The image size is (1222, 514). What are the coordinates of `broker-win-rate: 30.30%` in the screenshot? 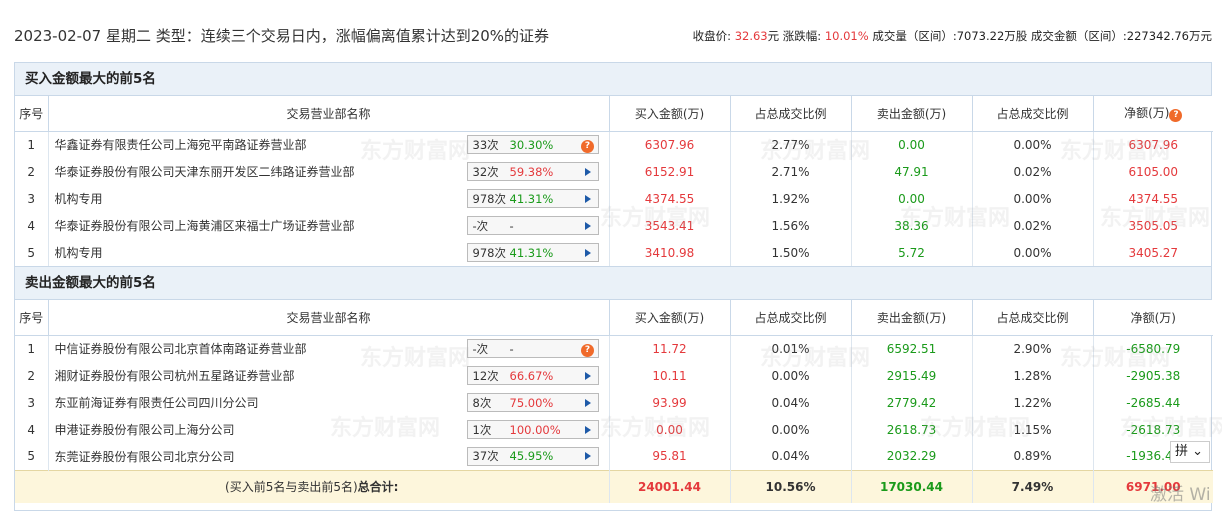 It's located at (531, 144).